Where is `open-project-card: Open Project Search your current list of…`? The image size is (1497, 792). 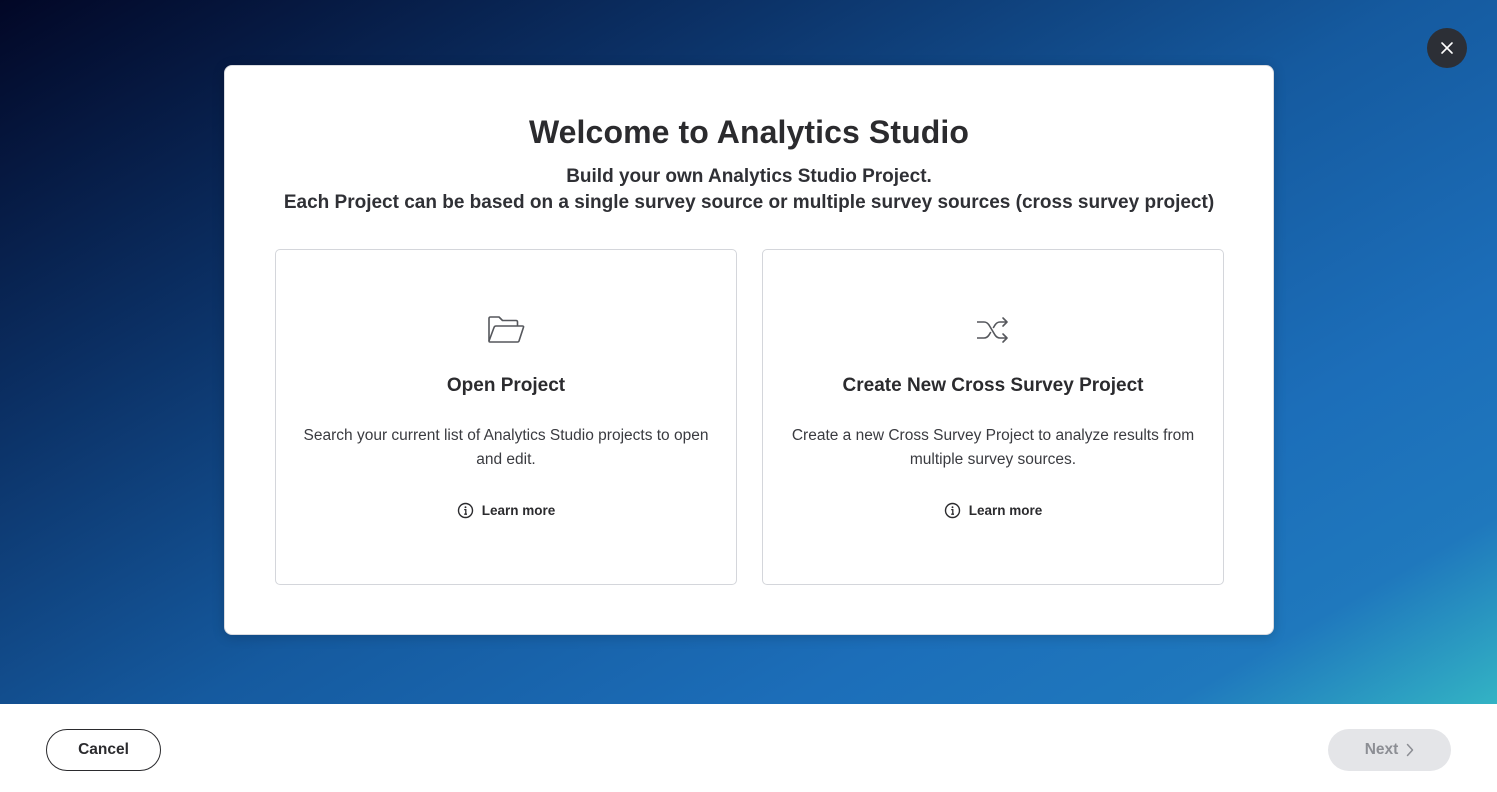
open-project-card: Open Project Search your current list of… is located at coordinates (506, 417).